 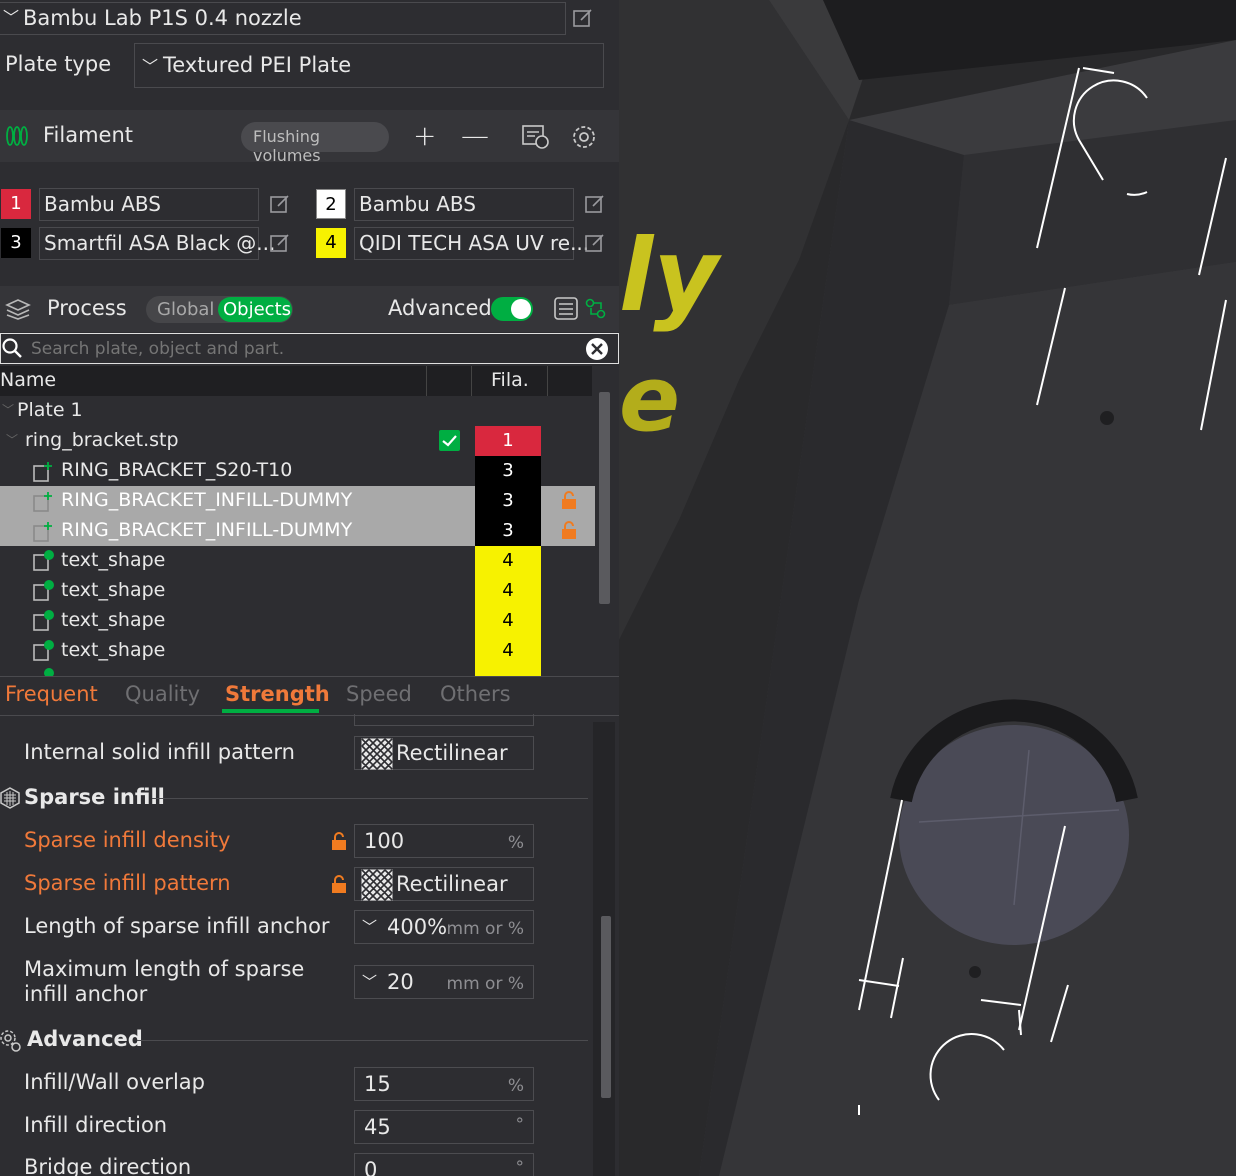 What do you see at coordinates (604, 498) in the screenshot?
I see `object-list-scrollbar` at bounding box center [604, 498].